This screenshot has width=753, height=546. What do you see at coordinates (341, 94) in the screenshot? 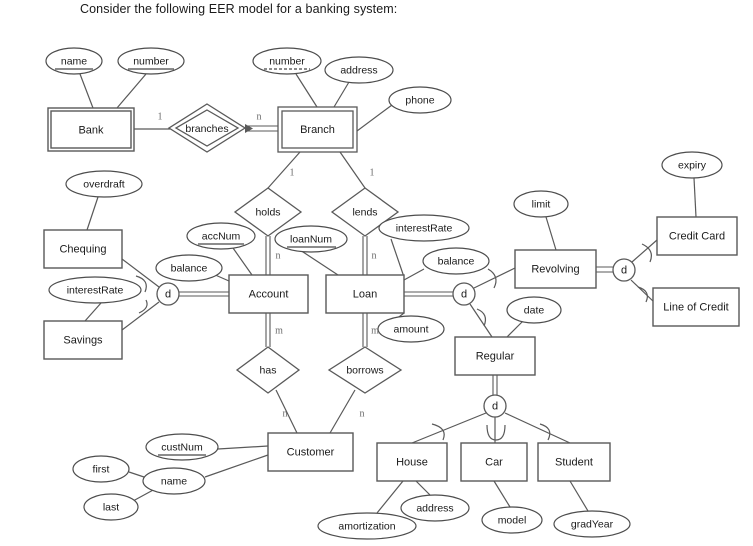
I see `edge-branch-address` at bounding box center [341, 94].